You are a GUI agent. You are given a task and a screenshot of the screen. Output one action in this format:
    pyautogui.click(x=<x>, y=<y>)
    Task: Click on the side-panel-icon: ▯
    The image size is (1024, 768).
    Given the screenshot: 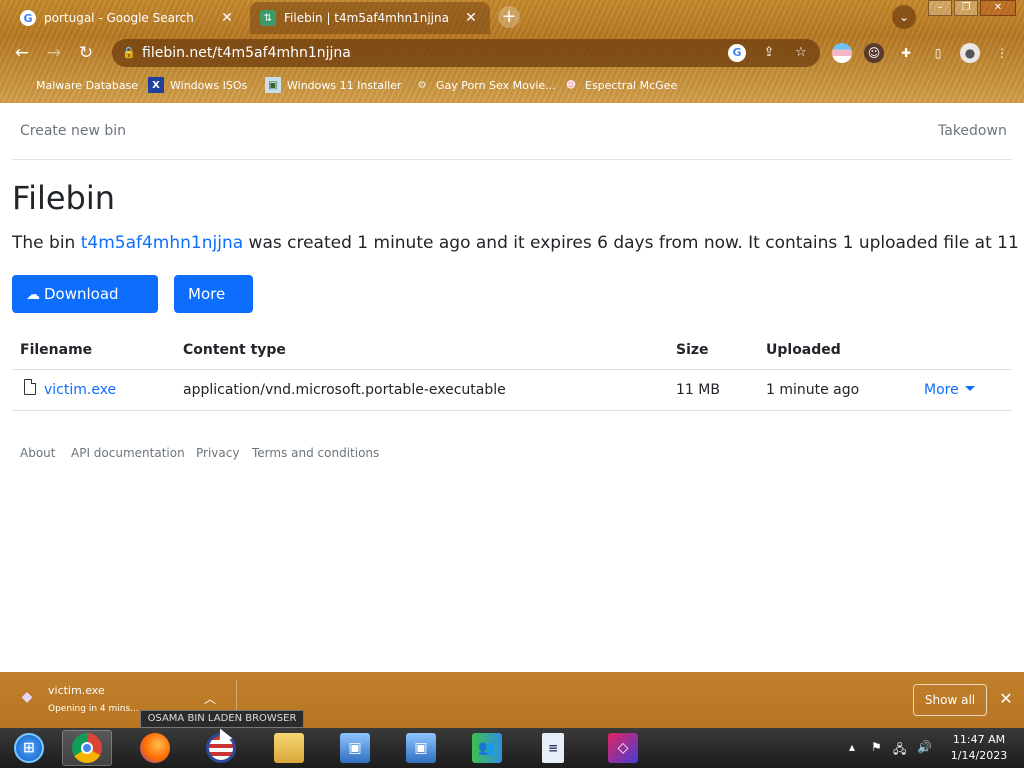 What is the action you would take?
    pyautogui.click(x=938, y=53)
    